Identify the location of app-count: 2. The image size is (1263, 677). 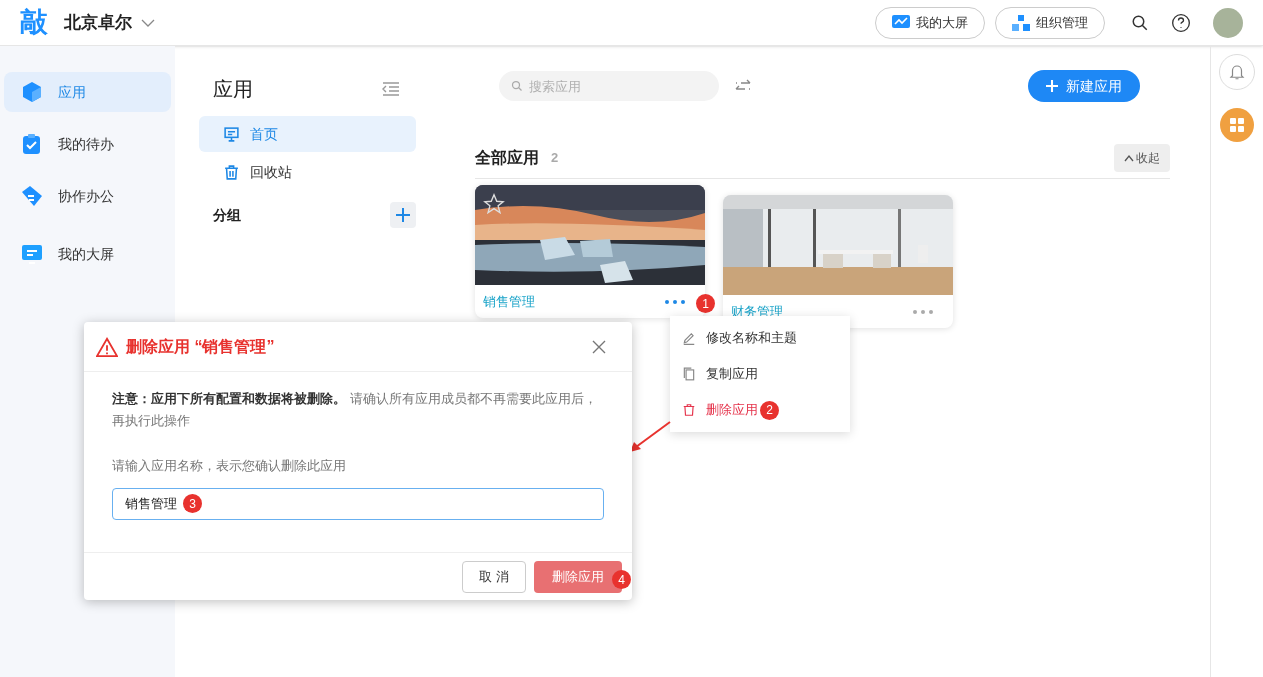
(555, 158).